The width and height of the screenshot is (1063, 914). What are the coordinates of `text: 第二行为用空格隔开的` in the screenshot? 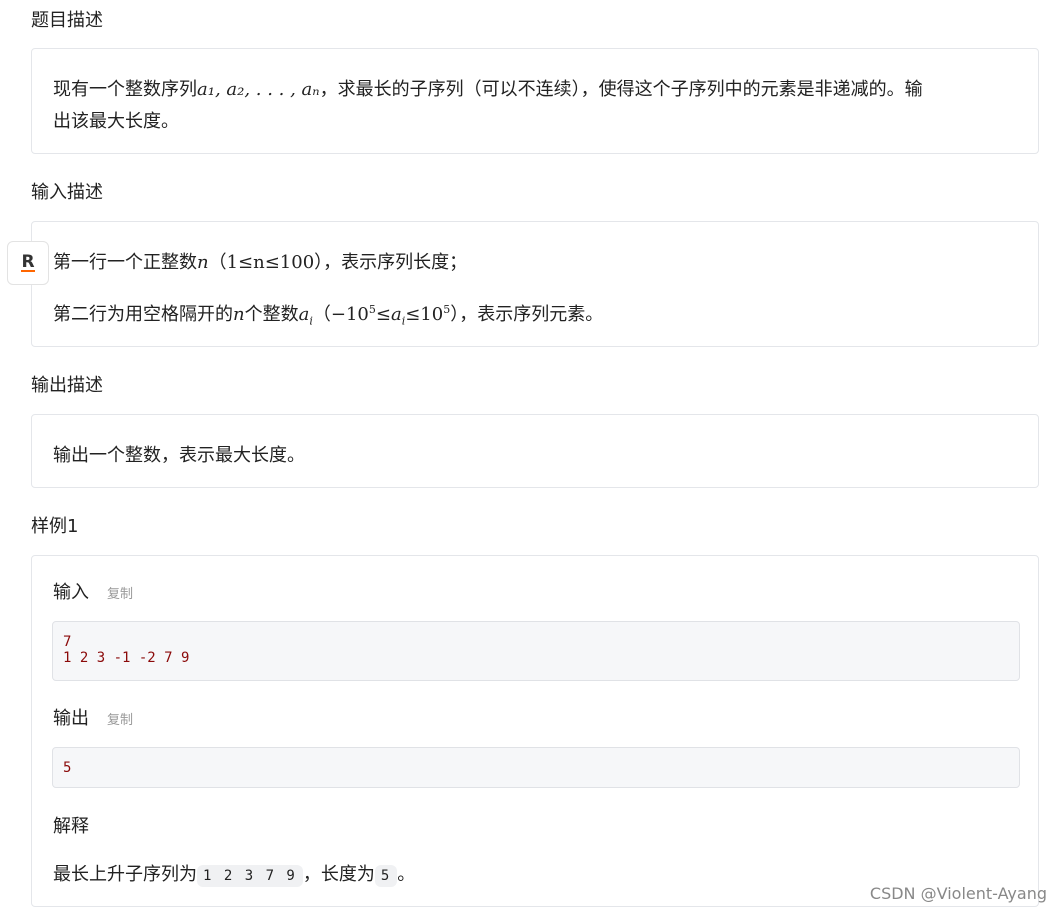 It's located at (143, 314).